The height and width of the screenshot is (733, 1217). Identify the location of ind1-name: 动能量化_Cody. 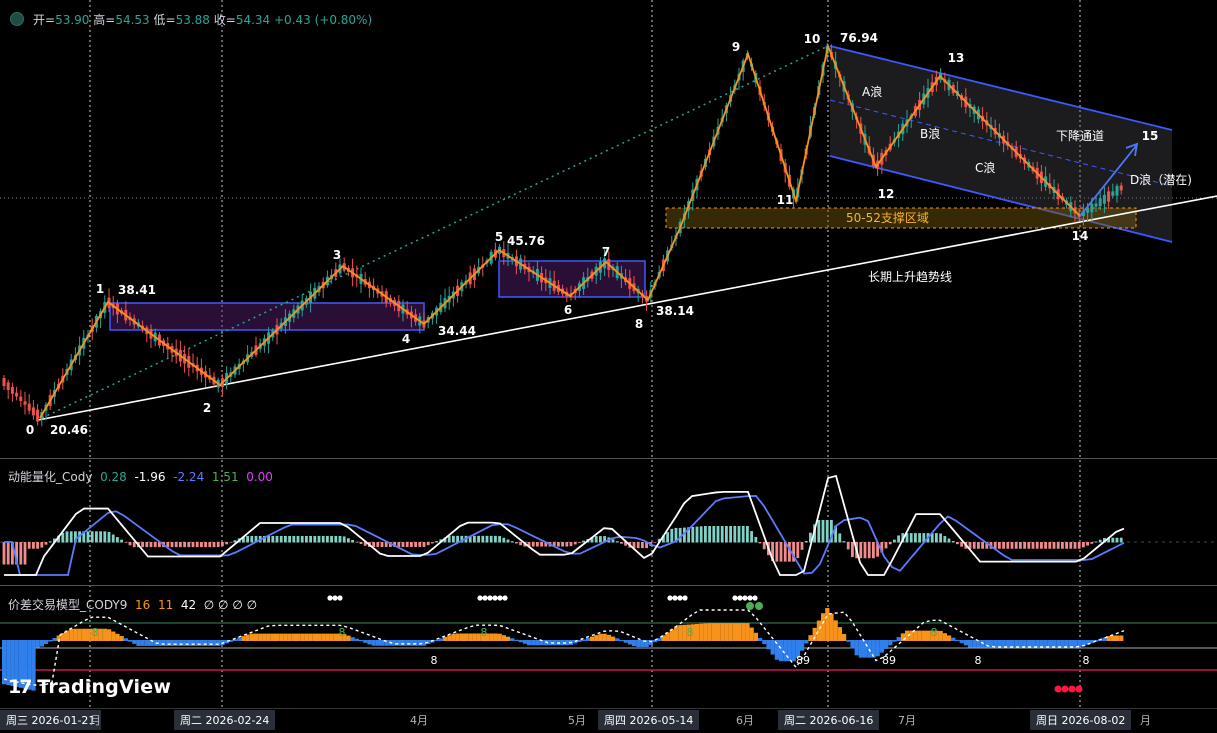
(50, 477).